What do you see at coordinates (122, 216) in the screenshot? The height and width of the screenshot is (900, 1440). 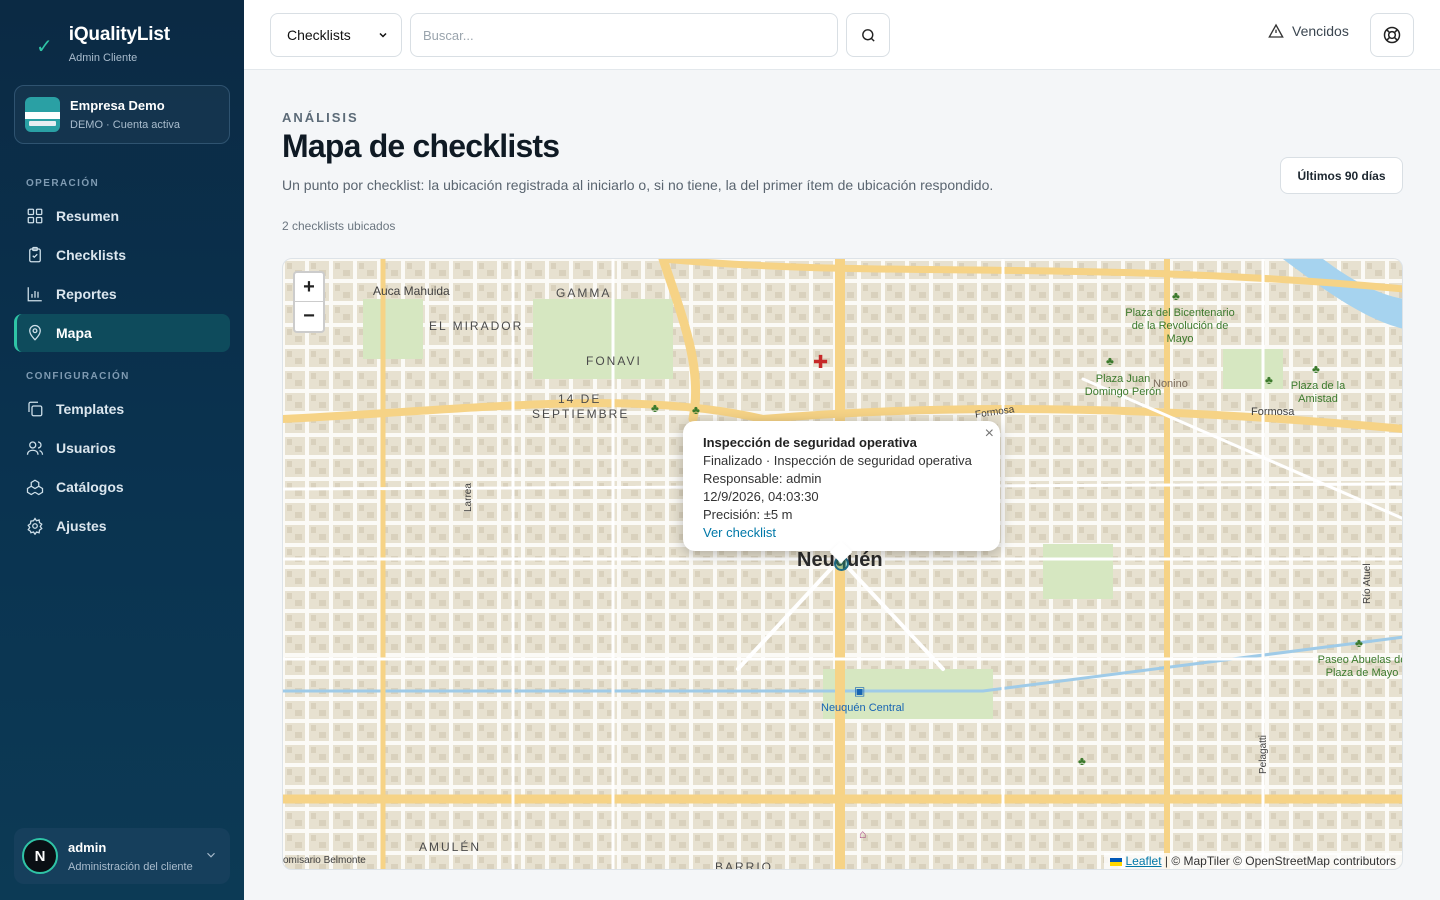 I see `sidebar-item-resumen: Resumen` at bounding box center [122, 216].